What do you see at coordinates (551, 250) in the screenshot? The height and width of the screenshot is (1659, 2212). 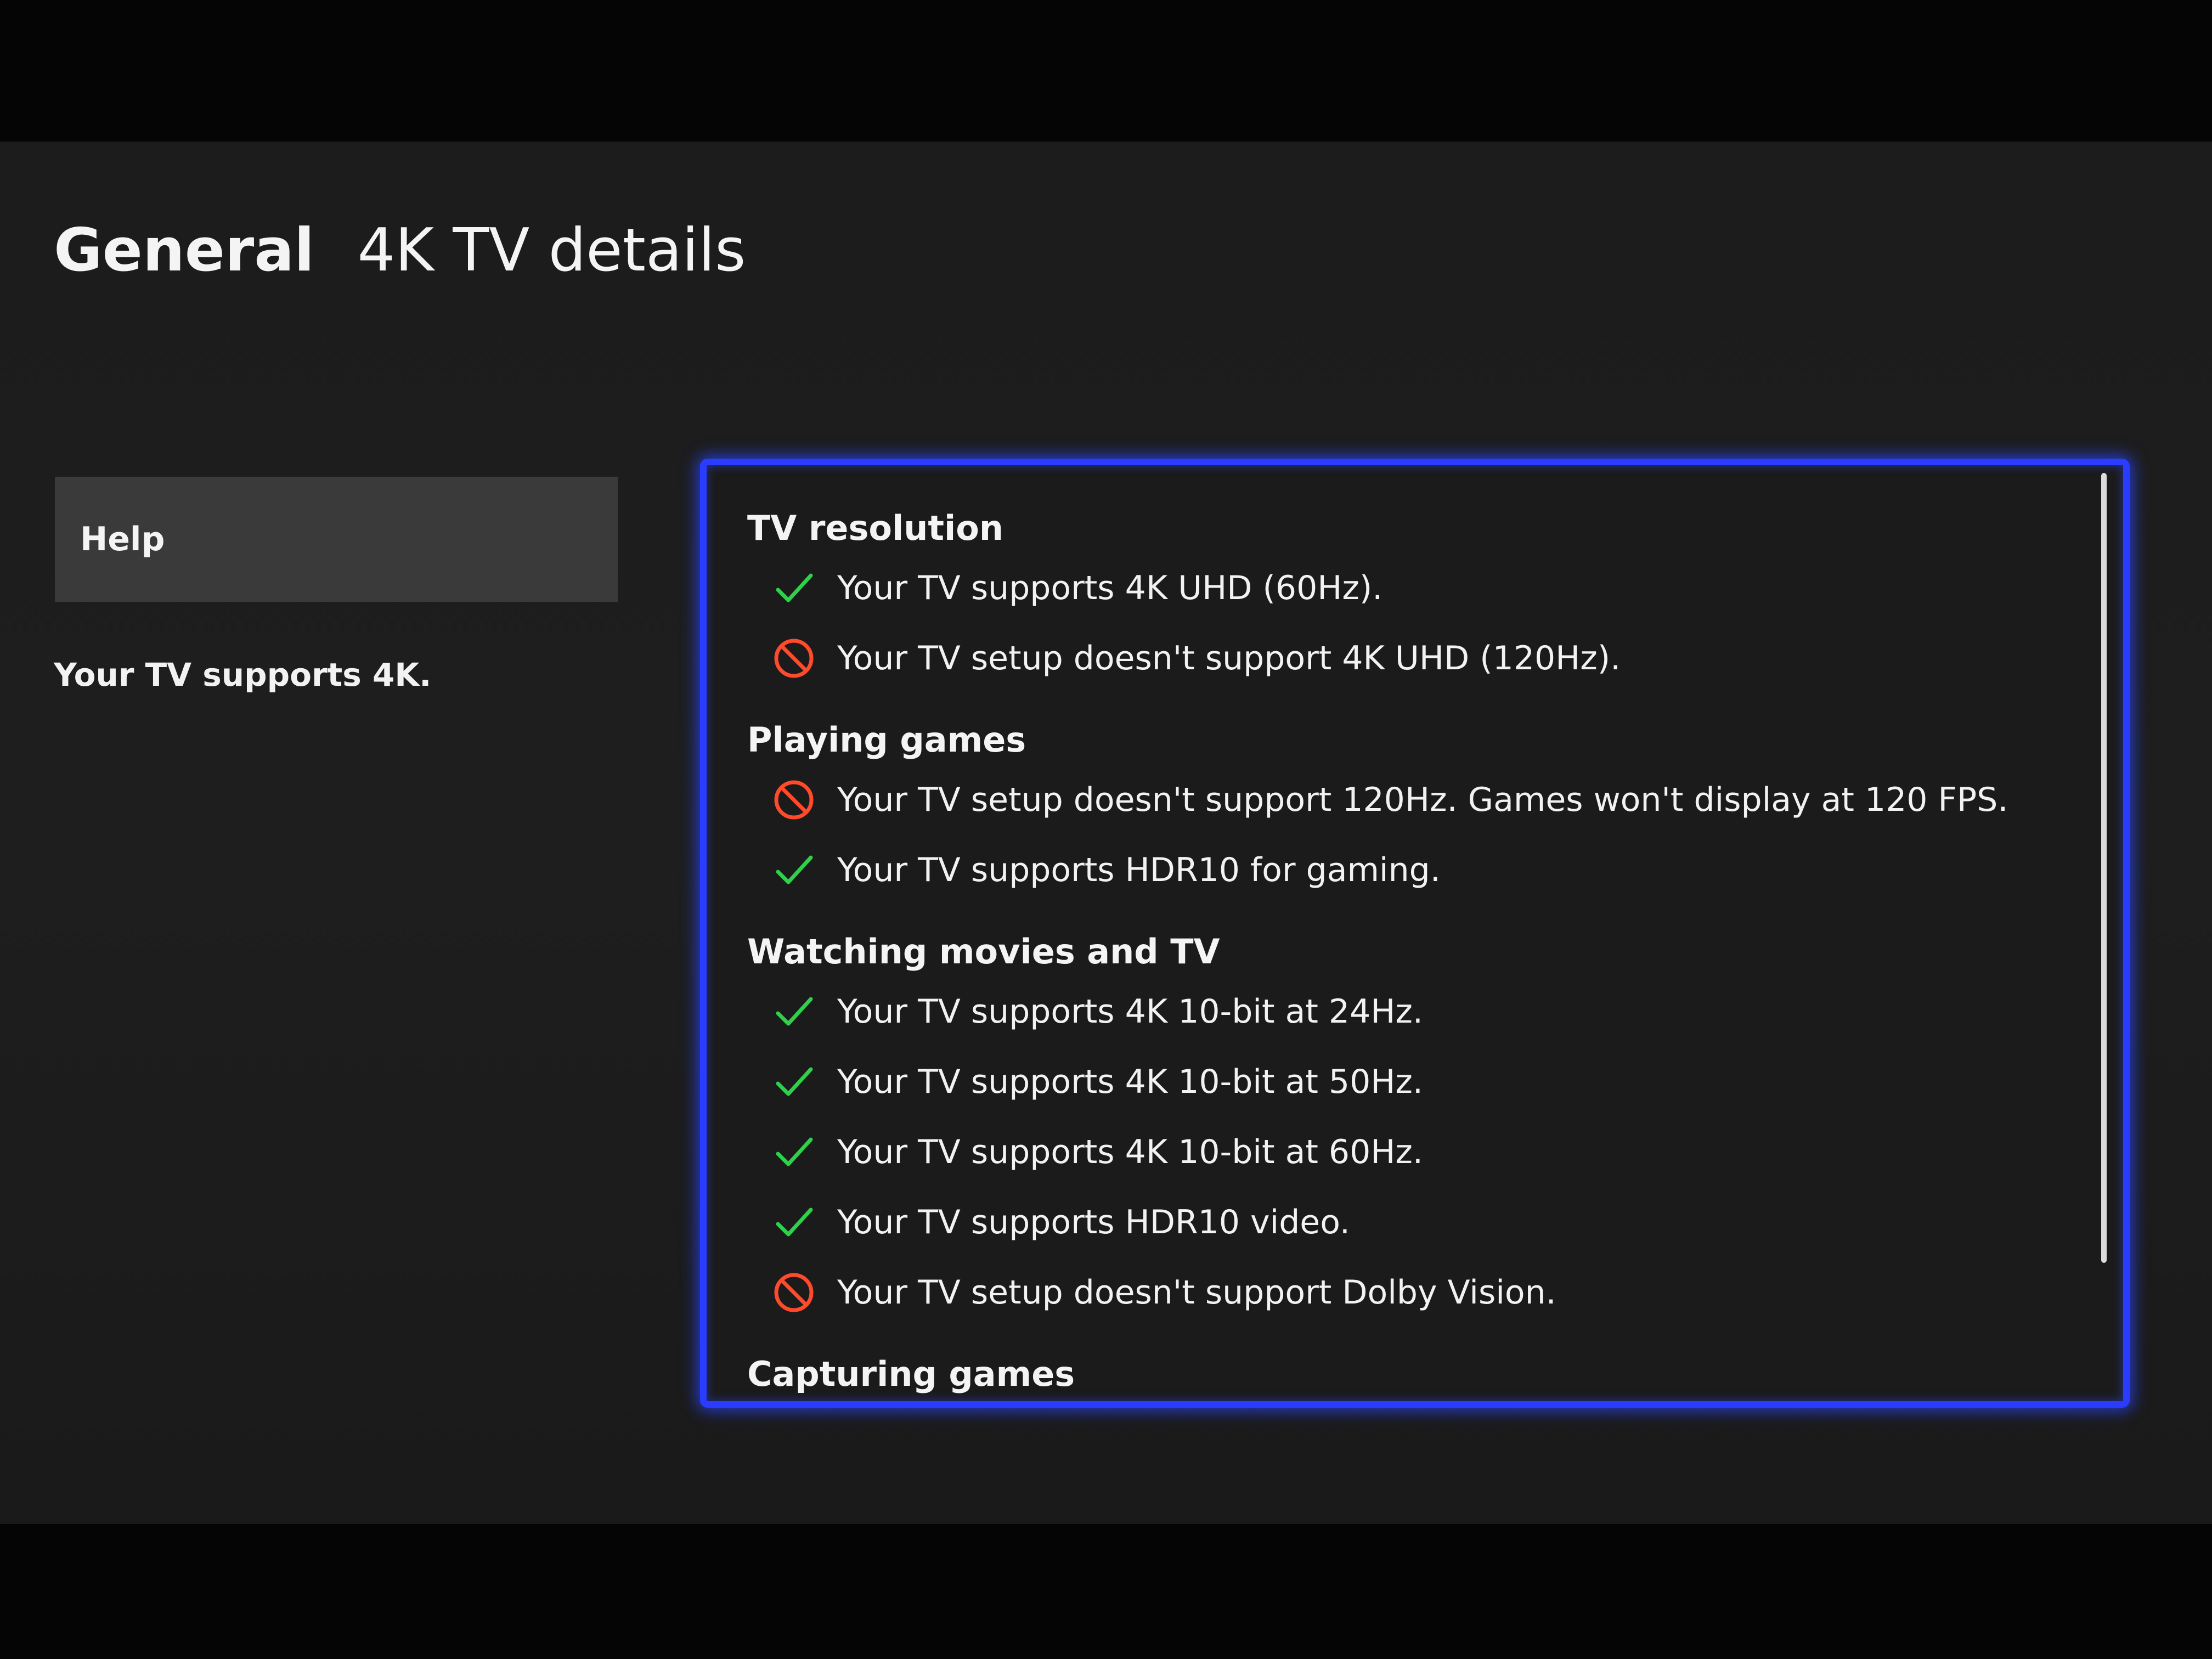 I see `page-title: 4K TV details` at bounding box center [551, 250].